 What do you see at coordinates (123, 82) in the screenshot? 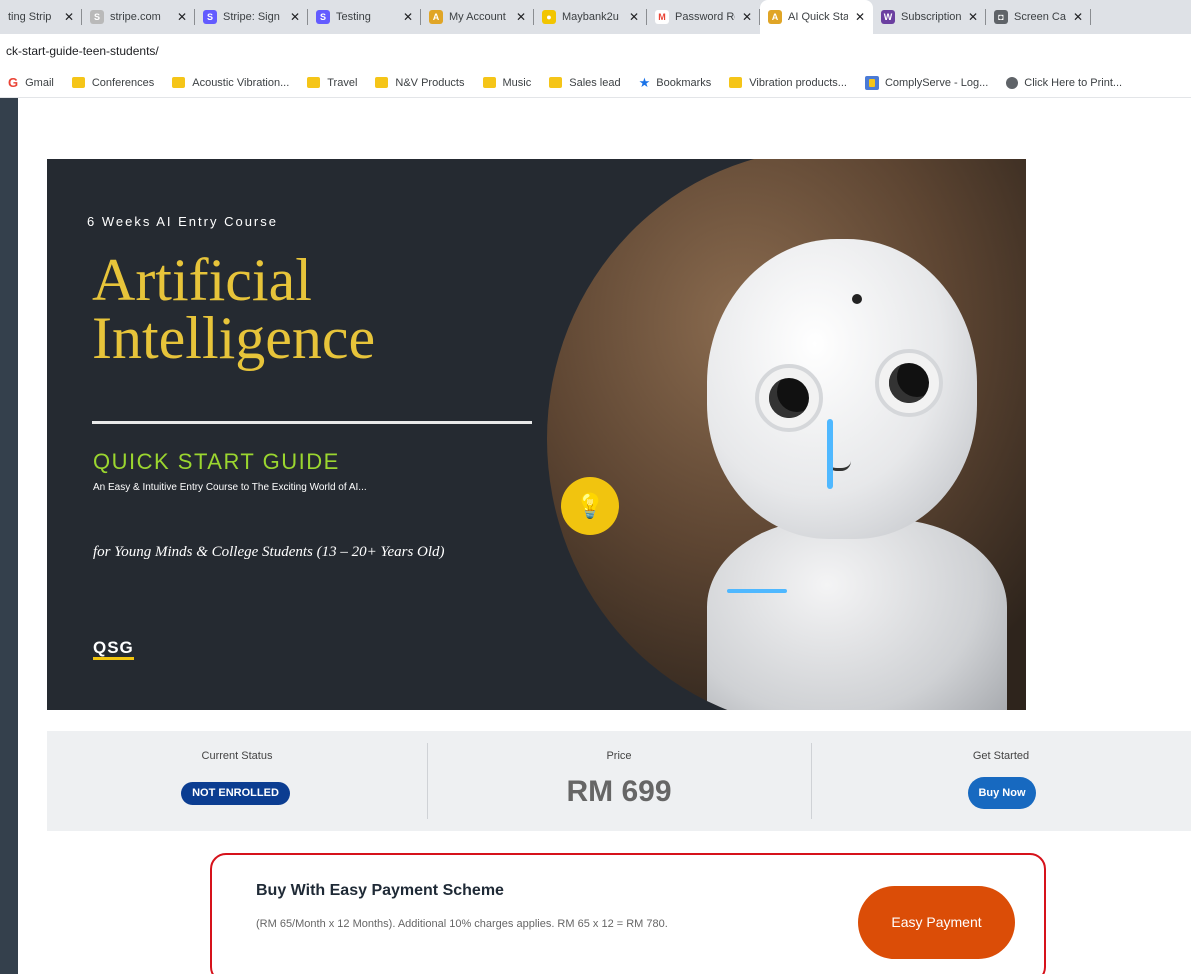
I see `bookmark-label: Conferences` at bounding box center [123, 82].